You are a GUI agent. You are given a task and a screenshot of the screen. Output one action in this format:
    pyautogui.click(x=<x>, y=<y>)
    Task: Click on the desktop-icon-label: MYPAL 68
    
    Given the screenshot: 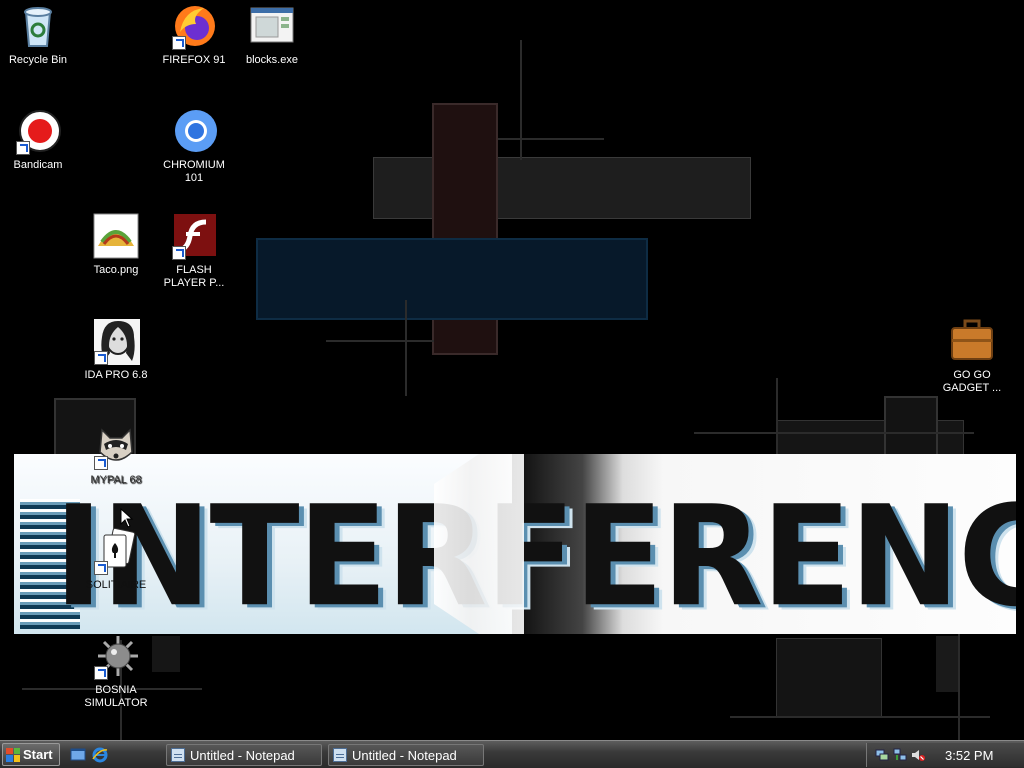 What is the action you would take?
    pyautogui.click(x=116, y=480)
    